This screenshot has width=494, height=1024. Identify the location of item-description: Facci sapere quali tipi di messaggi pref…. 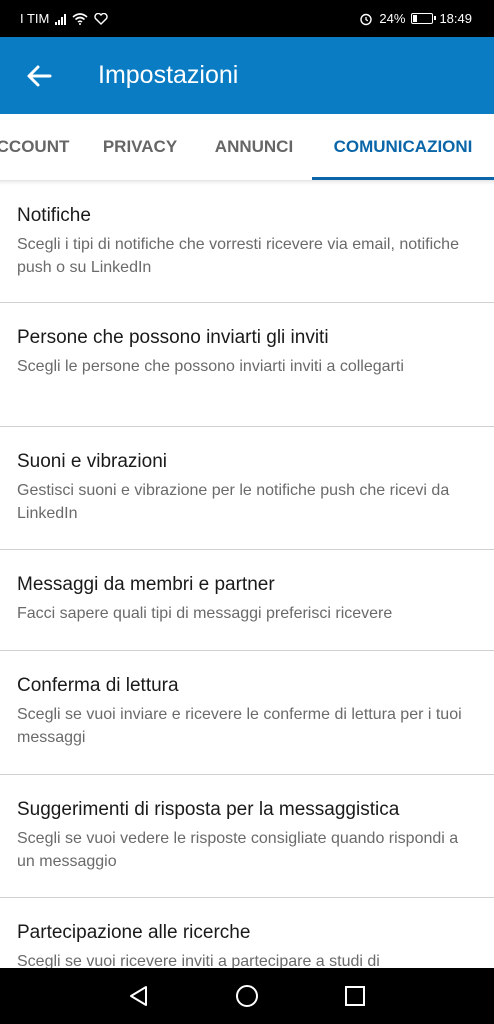
(205, 613).